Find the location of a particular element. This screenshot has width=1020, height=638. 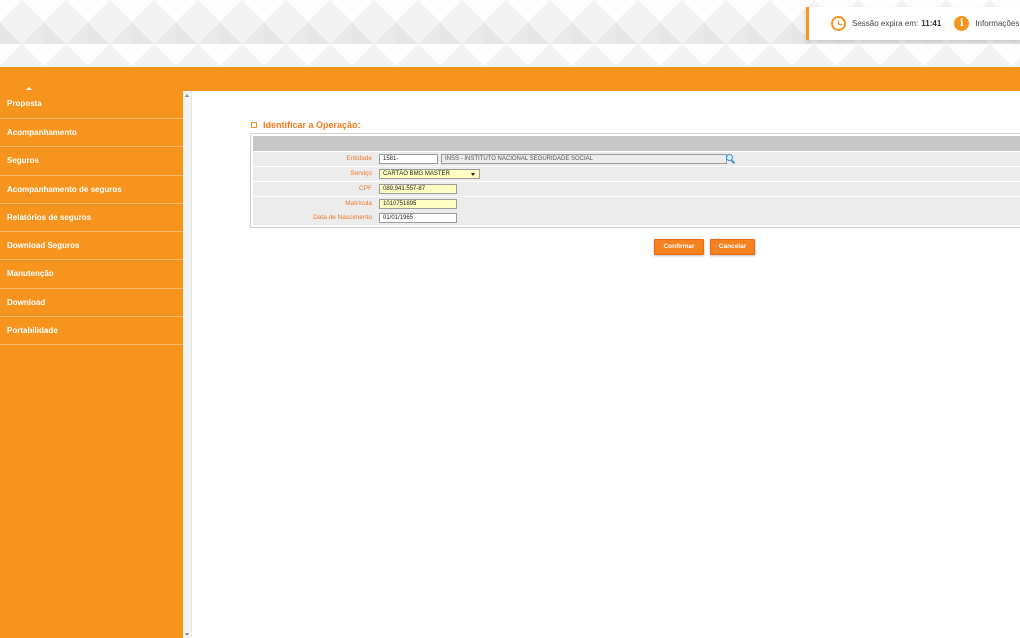

form-header-bar is located at coordinates (636, 143).